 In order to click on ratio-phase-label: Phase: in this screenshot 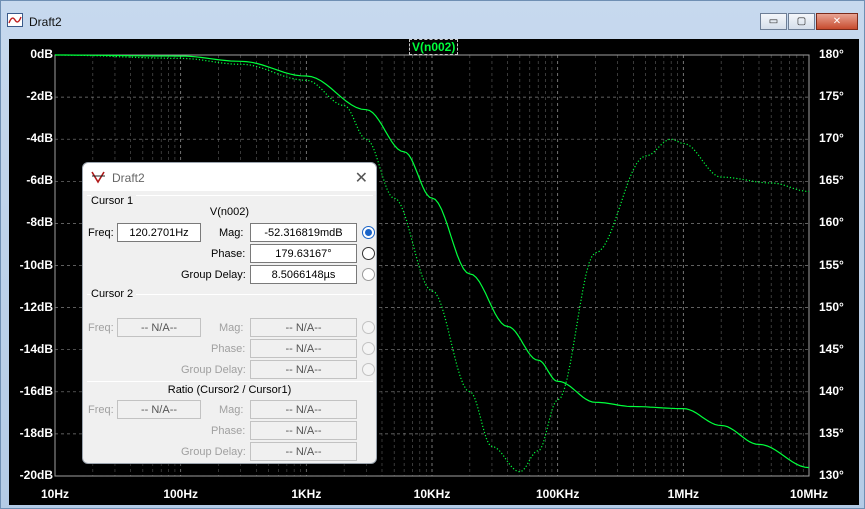, I will do `click(228, 431)`.